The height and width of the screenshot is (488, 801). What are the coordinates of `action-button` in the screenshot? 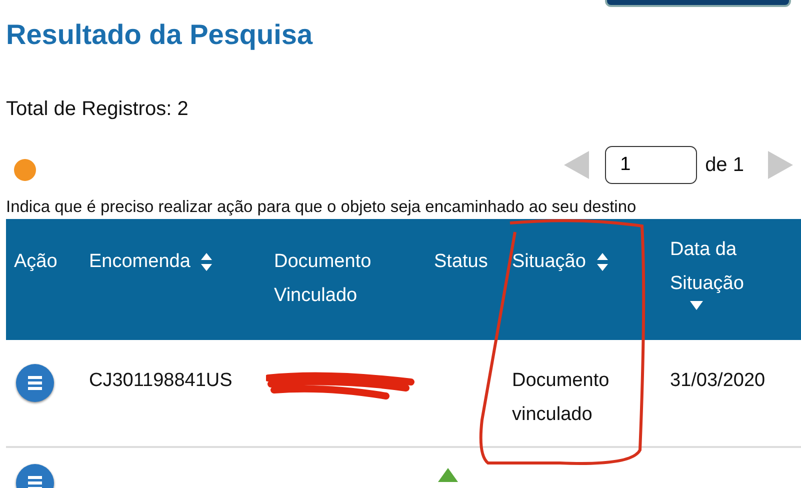 It's located at (35, 383).